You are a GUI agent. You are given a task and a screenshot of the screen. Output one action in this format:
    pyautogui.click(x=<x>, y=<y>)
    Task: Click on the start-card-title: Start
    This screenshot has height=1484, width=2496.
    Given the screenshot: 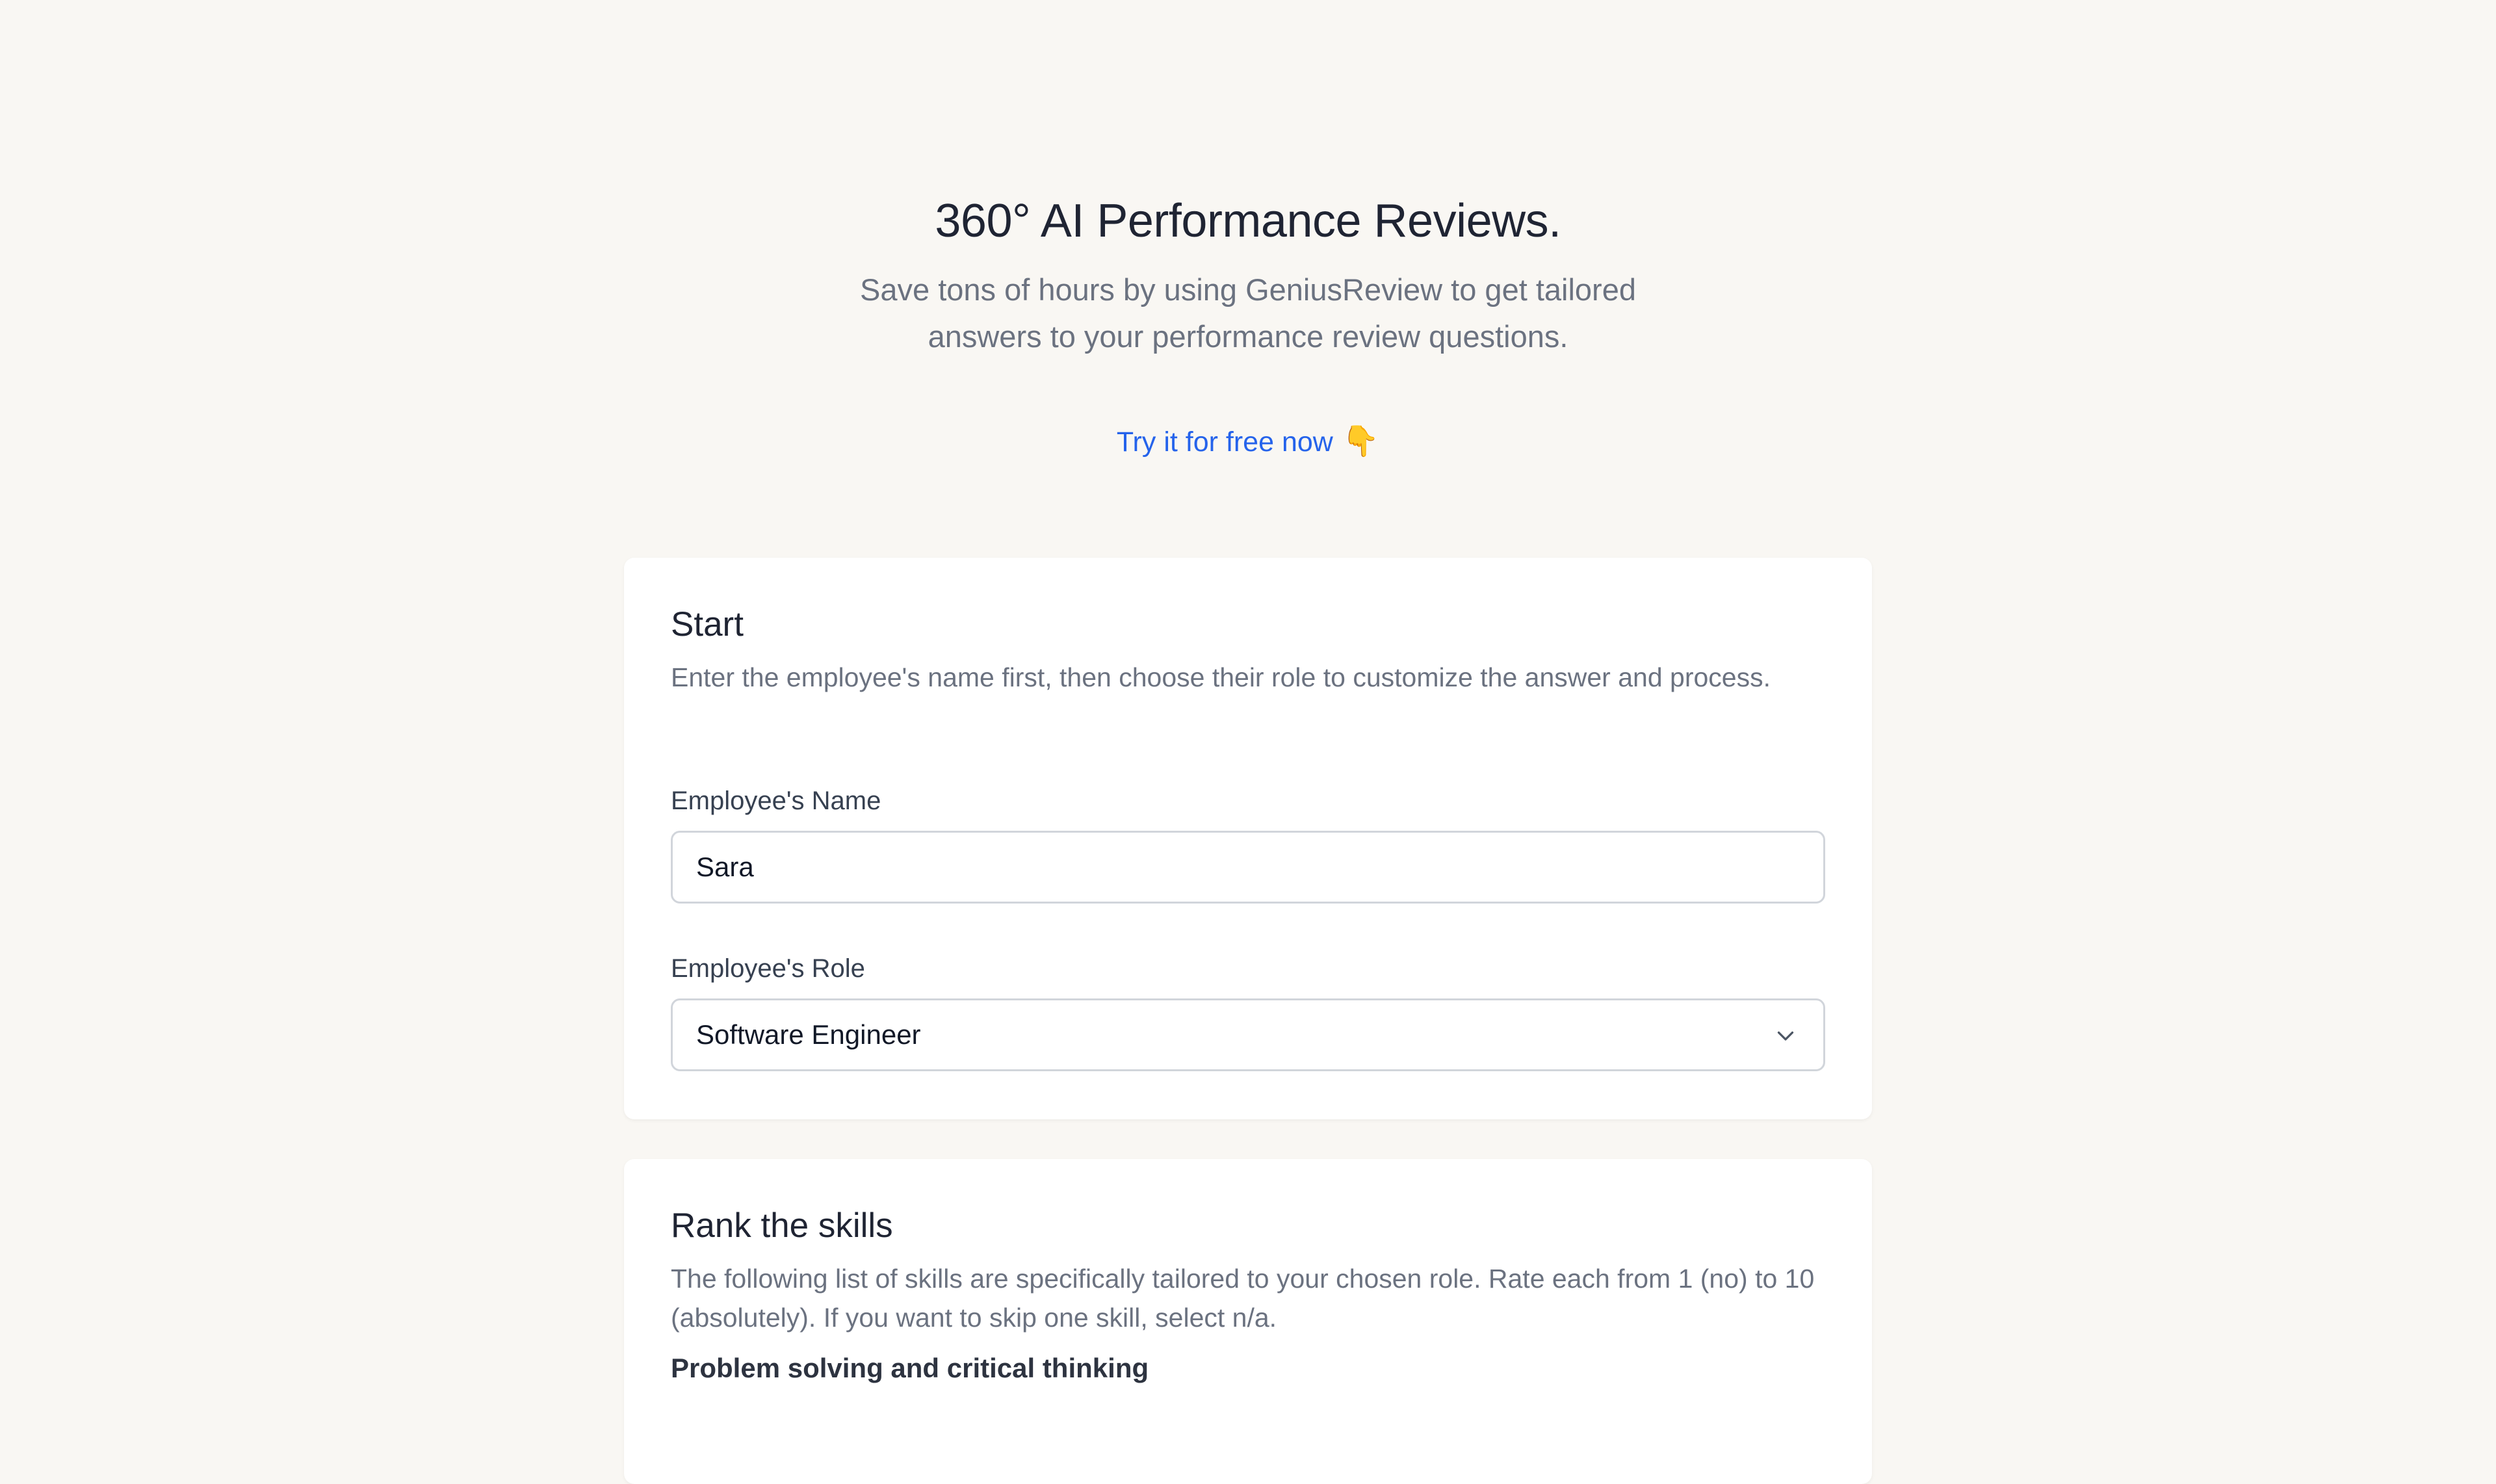 What is the action you would take?
    pyautogui.click(x=708, y=625)
    